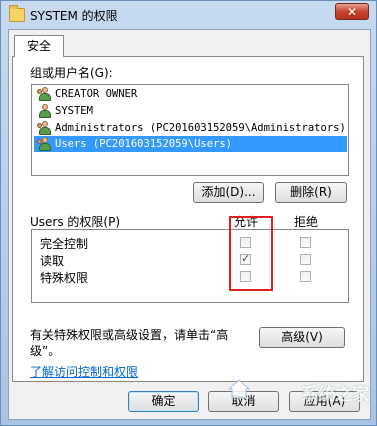  What do you see at coordinates (39, 46) in the screenshot?
I see `tab-security: 安全` at bounding box center [39, 46].